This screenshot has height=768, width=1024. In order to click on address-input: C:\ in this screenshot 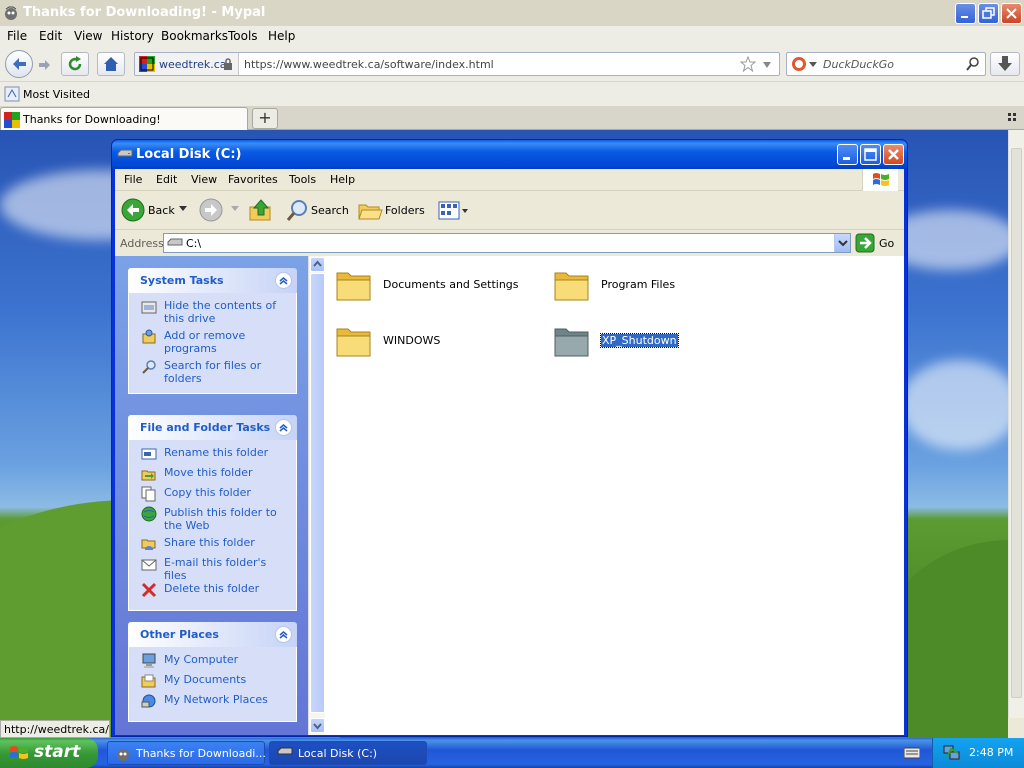, I will do `click(507, 243)`.